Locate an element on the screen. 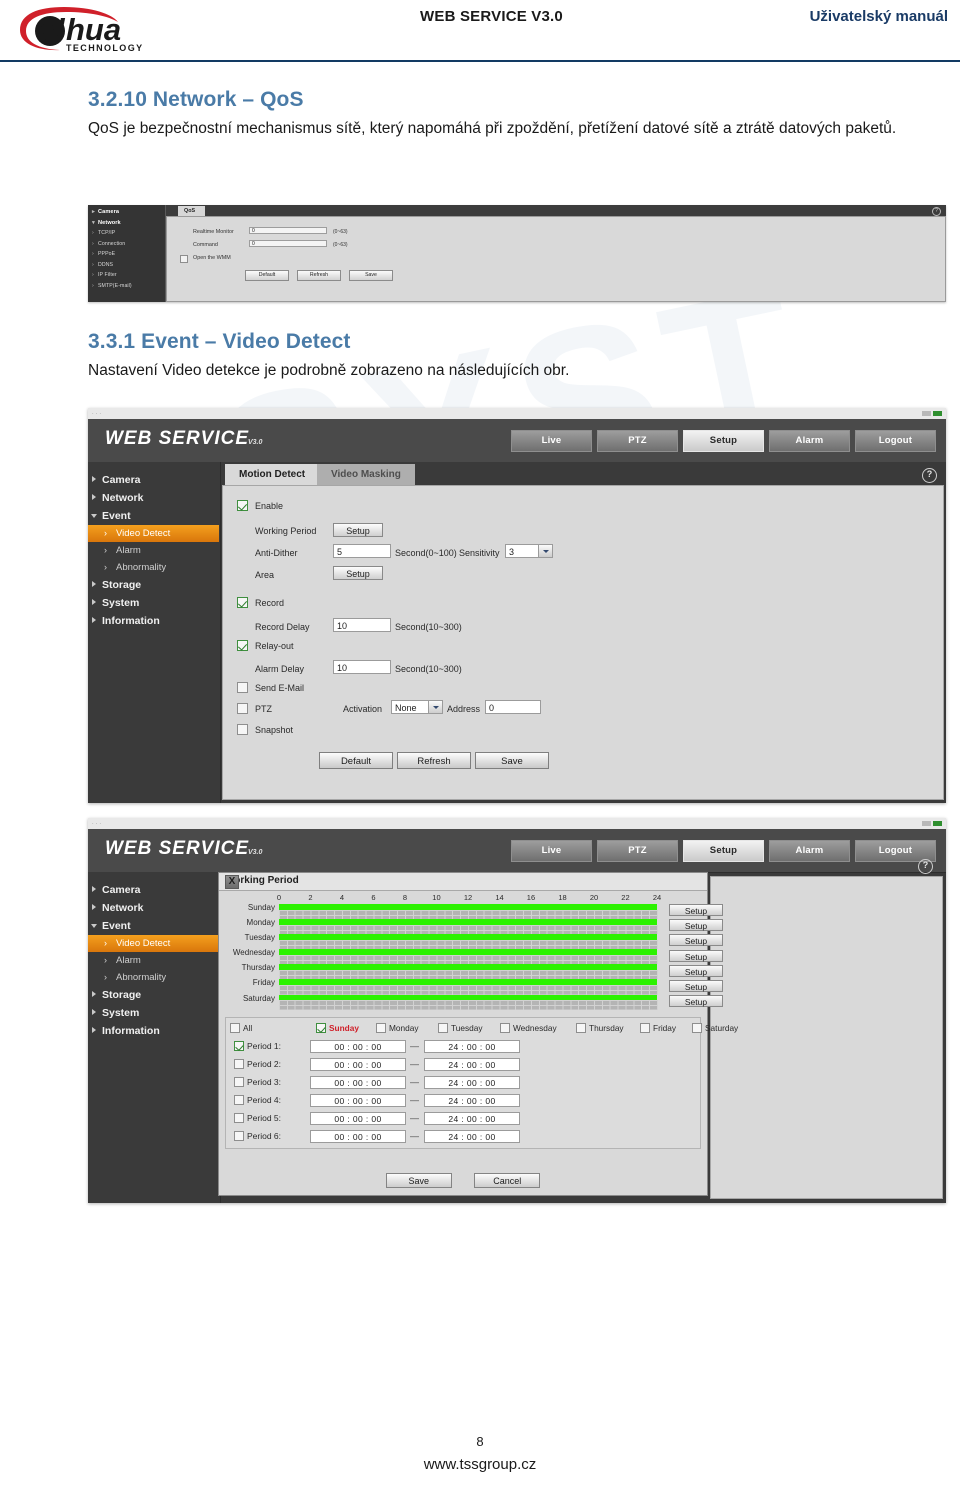 This screenshot has height=1485, width=960. period-end-6: 24 : 00 : 00 is located at coordinates (472, 1136).